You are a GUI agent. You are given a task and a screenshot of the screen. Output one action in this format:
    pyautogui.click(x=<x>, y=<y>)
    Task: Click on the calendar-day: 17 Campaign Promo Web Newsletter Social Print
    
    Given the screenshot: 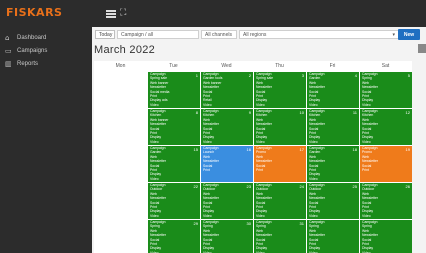 What is the action you would take?
    pyautogui.click(x=279, y=164)
    